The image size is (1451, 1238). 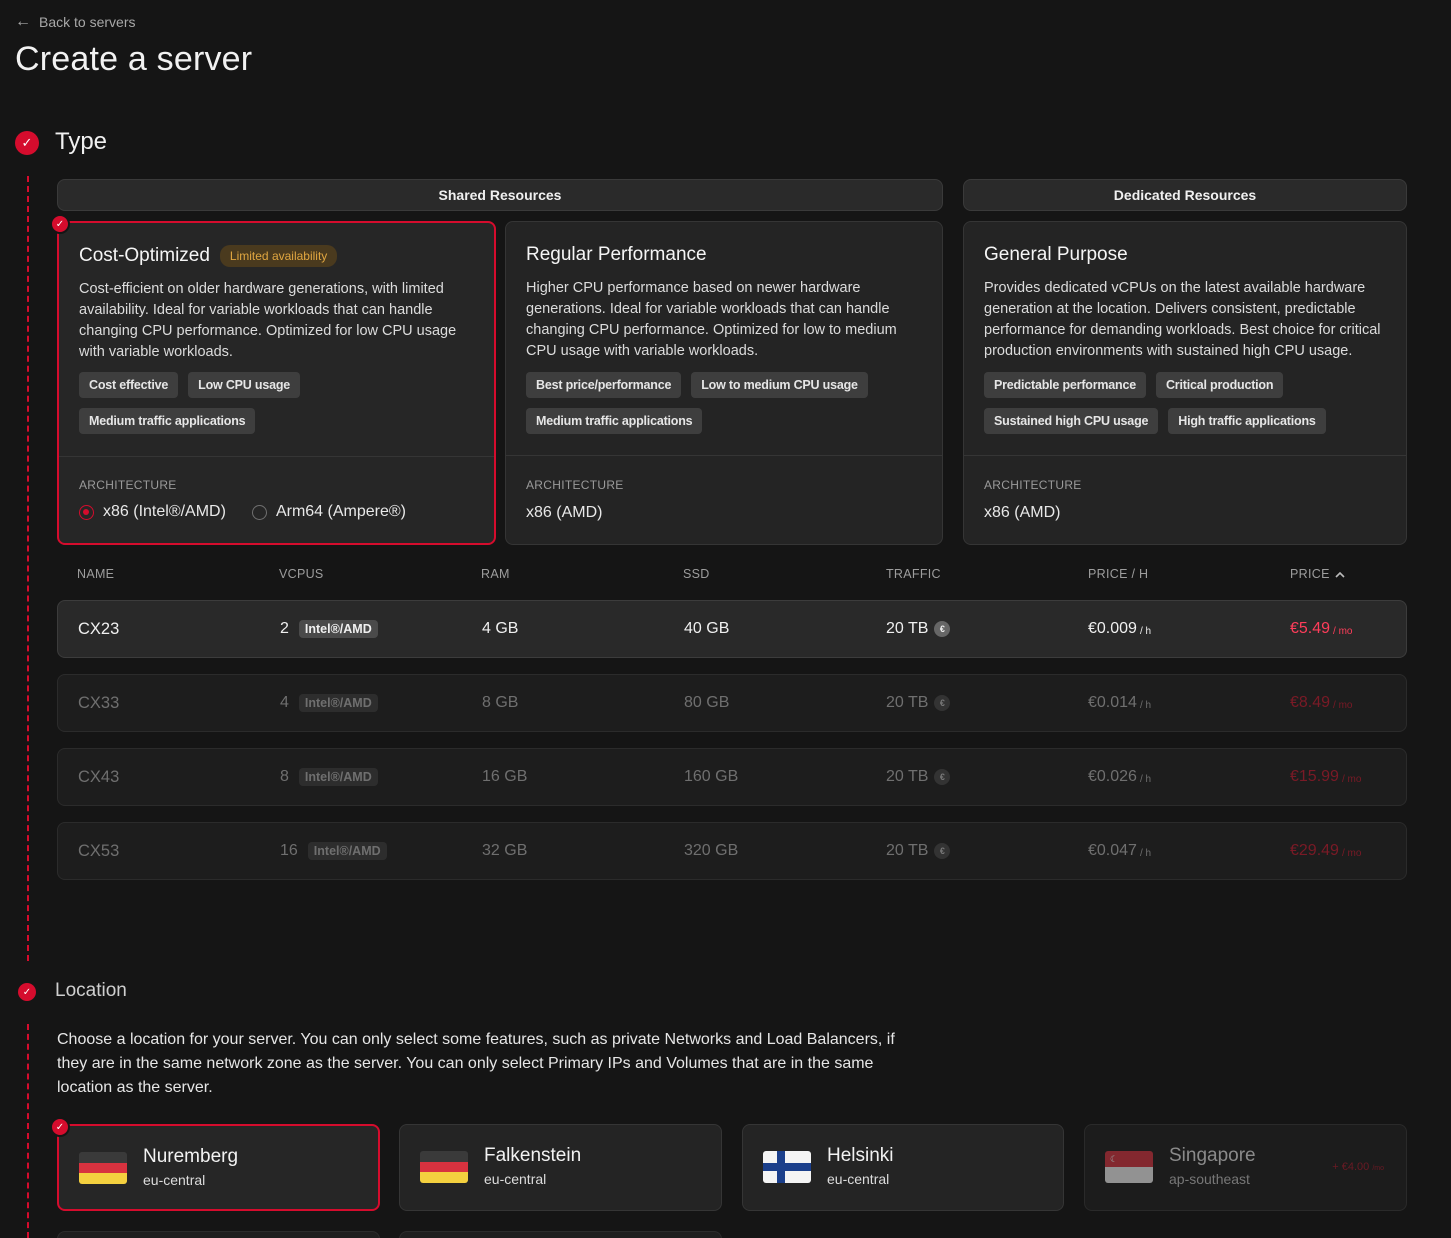 I want to click on location-card-singapore: ☾ Singapore ap-southeast + €4.00 /mo, so click(x=1245, y=1167).